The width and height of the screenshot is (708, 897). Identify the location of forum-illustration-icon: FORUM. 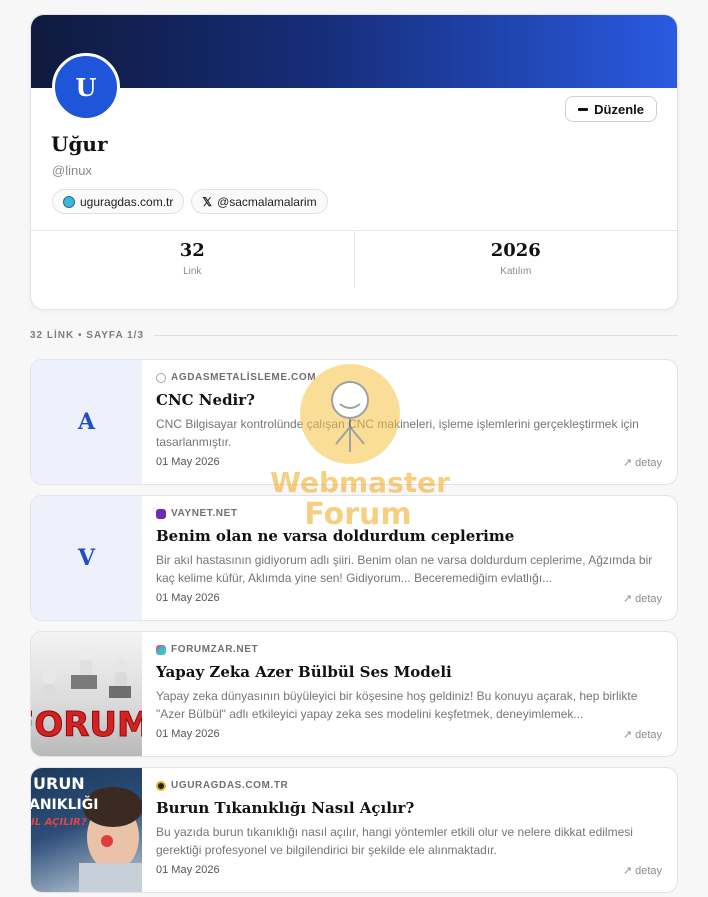
(86, 696).